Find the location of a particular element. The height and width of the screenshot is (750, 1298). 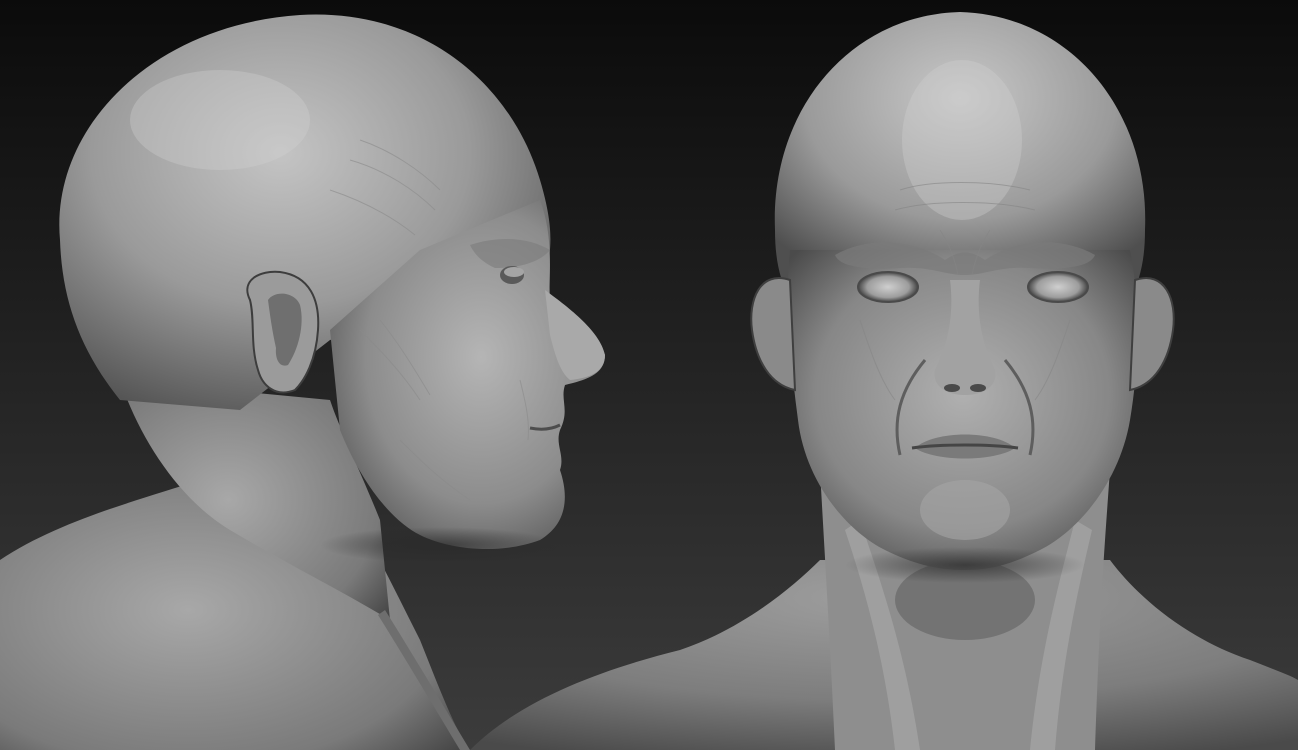

front-chin is located at coordinates (965, 510).